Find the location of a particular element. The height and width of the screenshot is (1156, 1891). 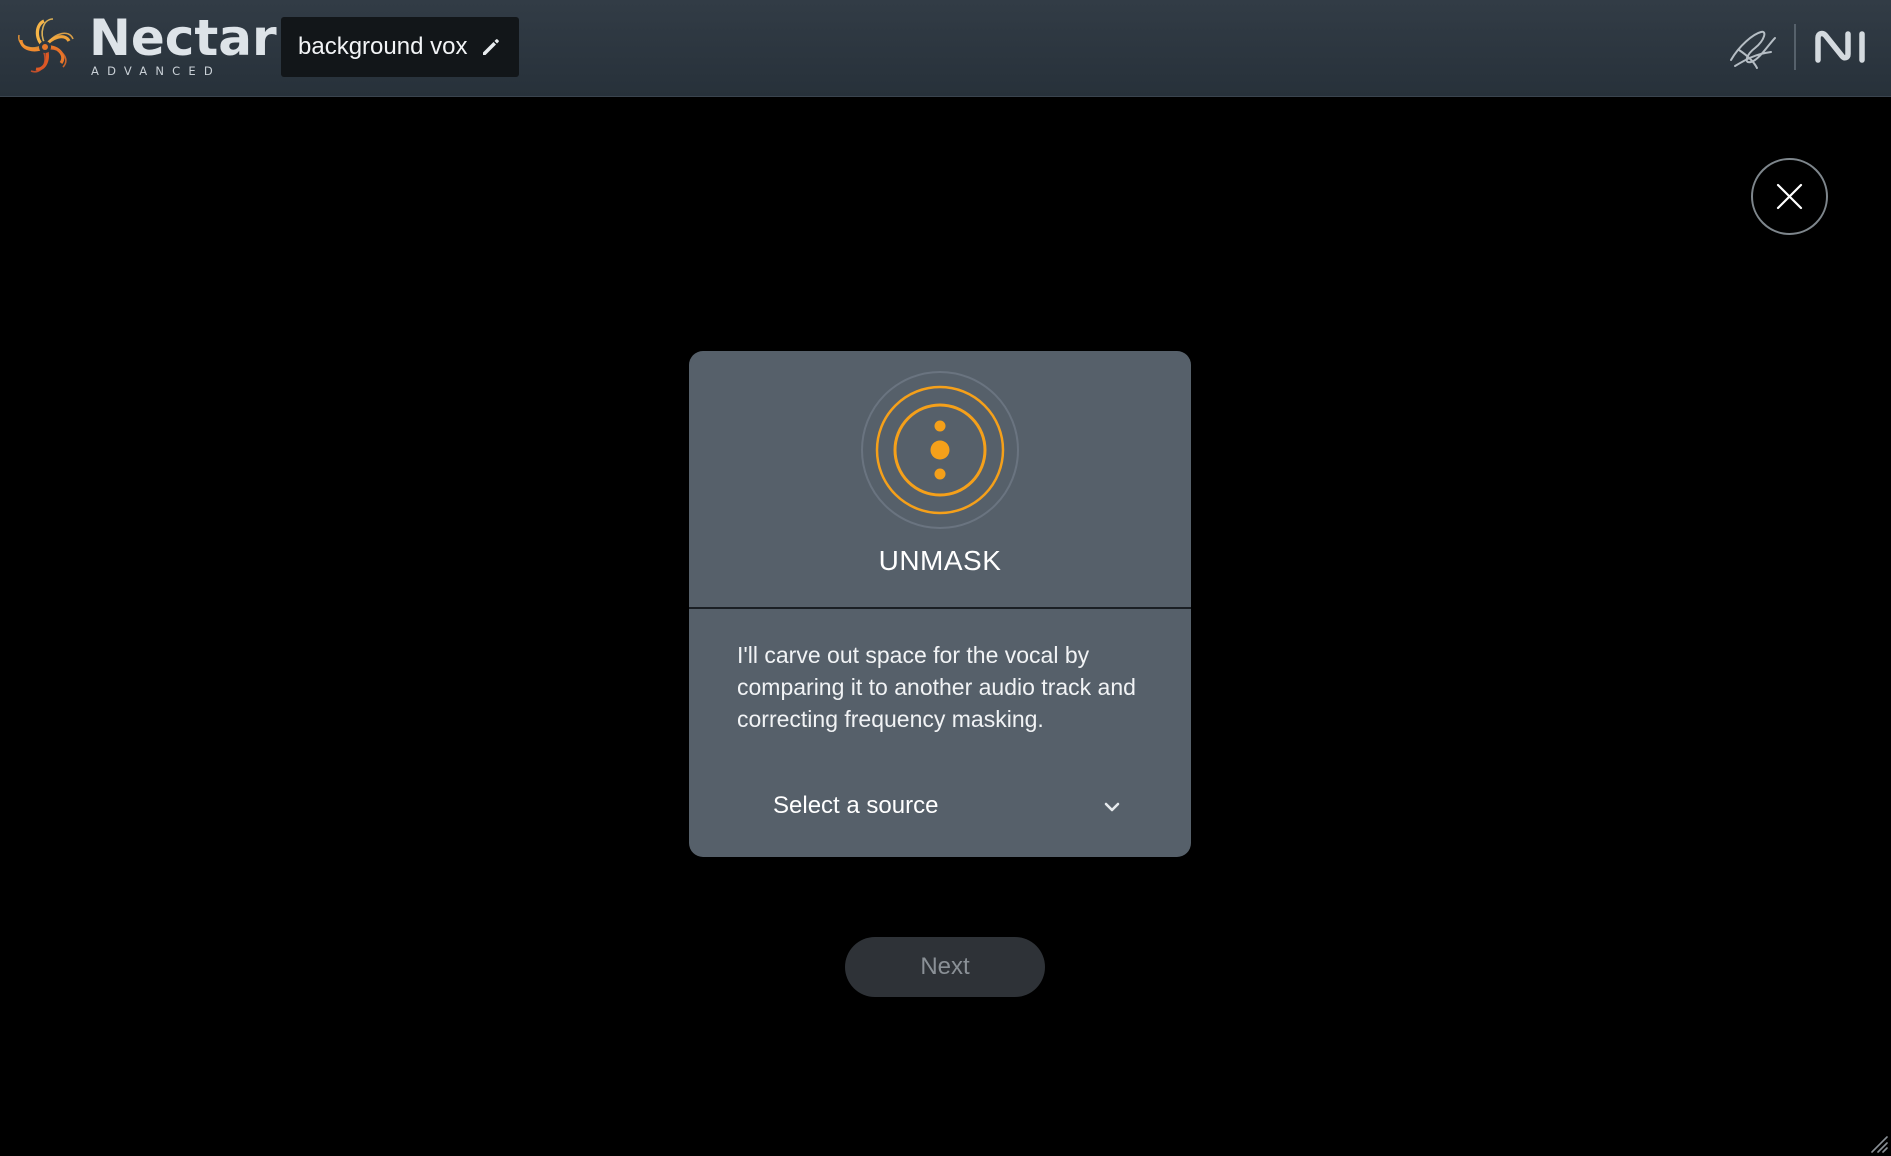

close-icon is located at coordinates (1789, 196).